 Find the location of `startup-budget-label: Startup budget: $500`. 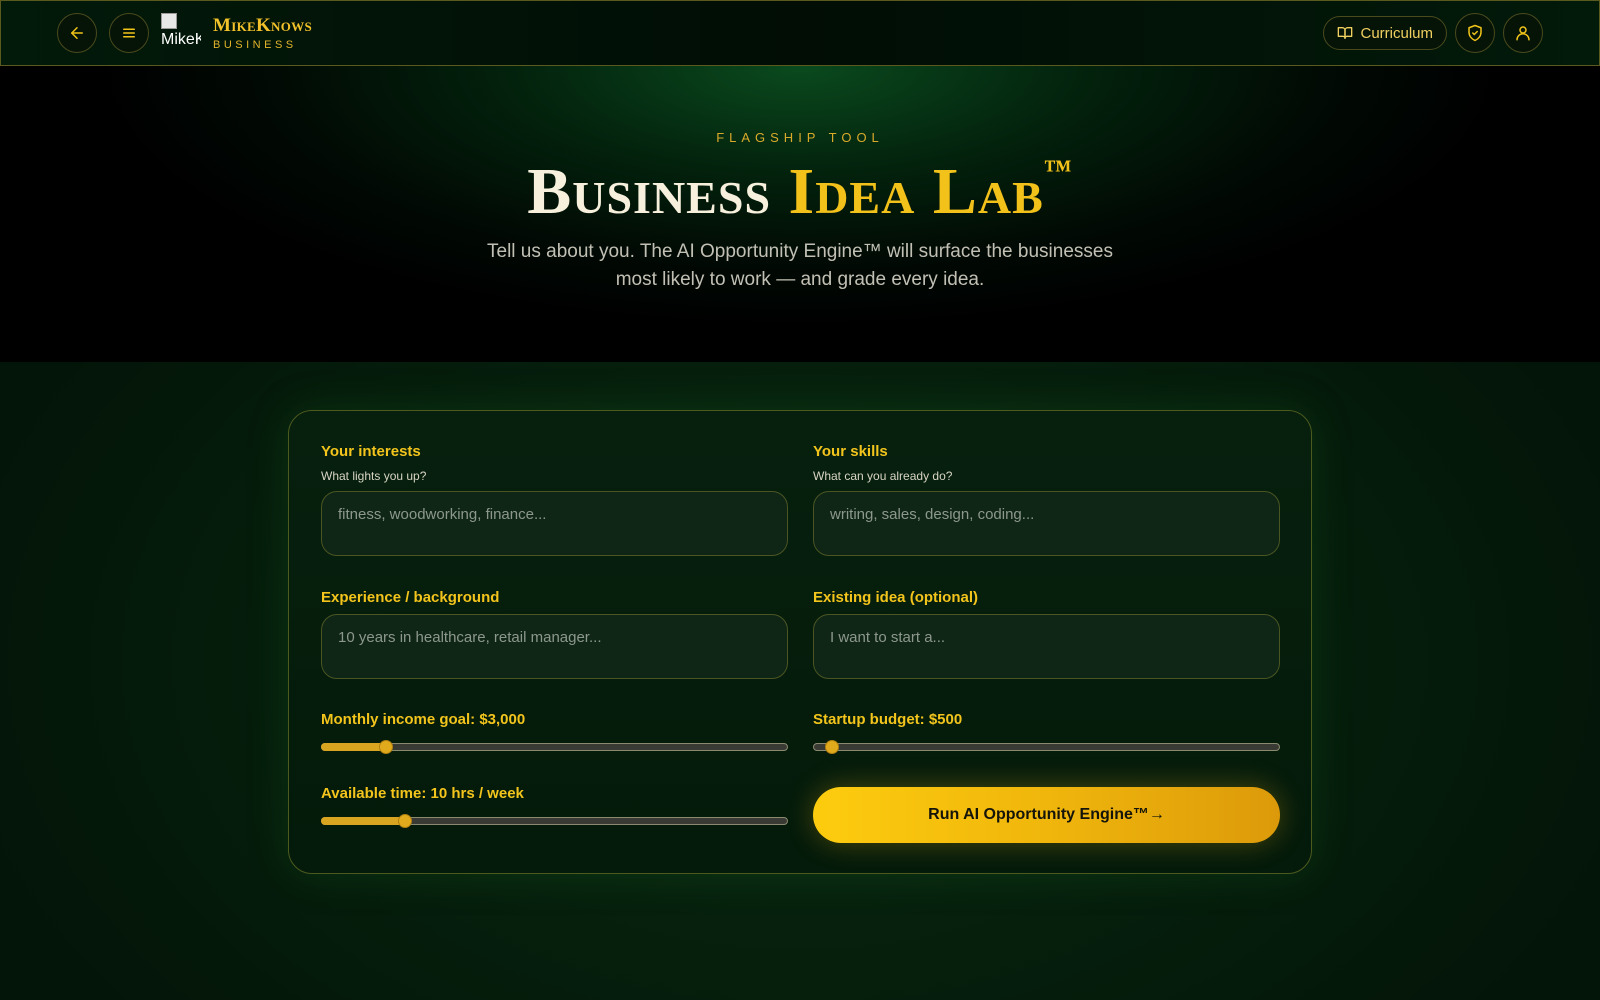

startup-budget-label: Startup budget: $500 is located at coordinates (888, 719).